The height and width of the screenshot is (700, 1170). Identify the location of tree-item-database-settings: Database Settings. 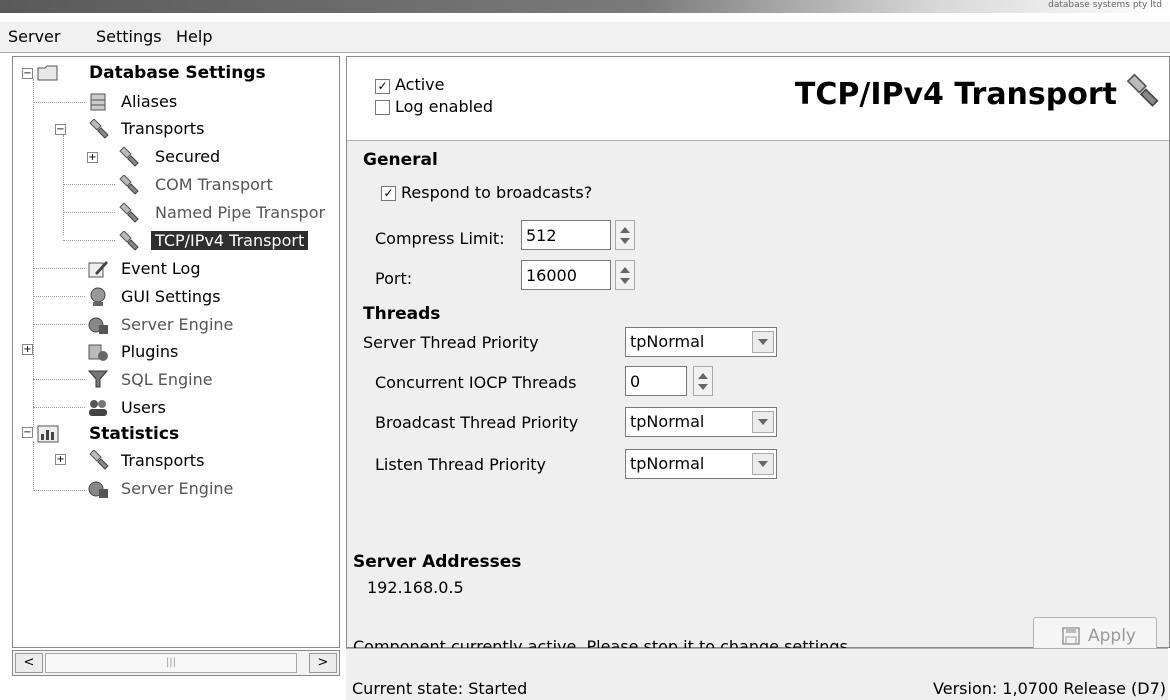
(177, 73).